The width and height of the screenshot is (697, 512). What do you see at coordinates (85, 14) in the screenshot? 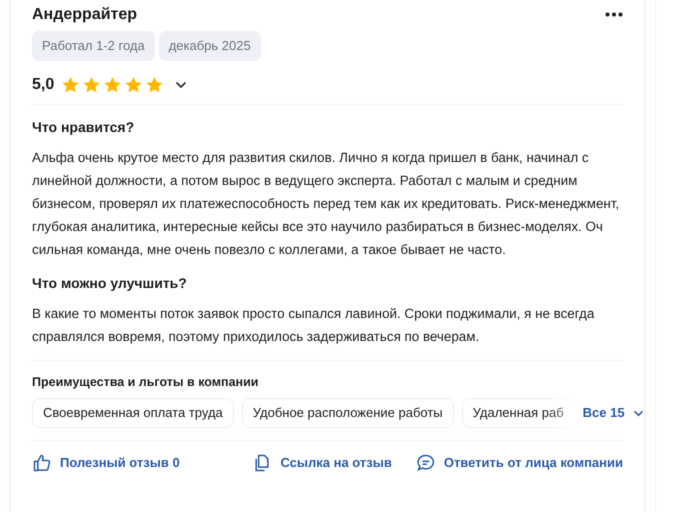
I see `review-title: Андеррайтер` at bounding box center [85, 14].